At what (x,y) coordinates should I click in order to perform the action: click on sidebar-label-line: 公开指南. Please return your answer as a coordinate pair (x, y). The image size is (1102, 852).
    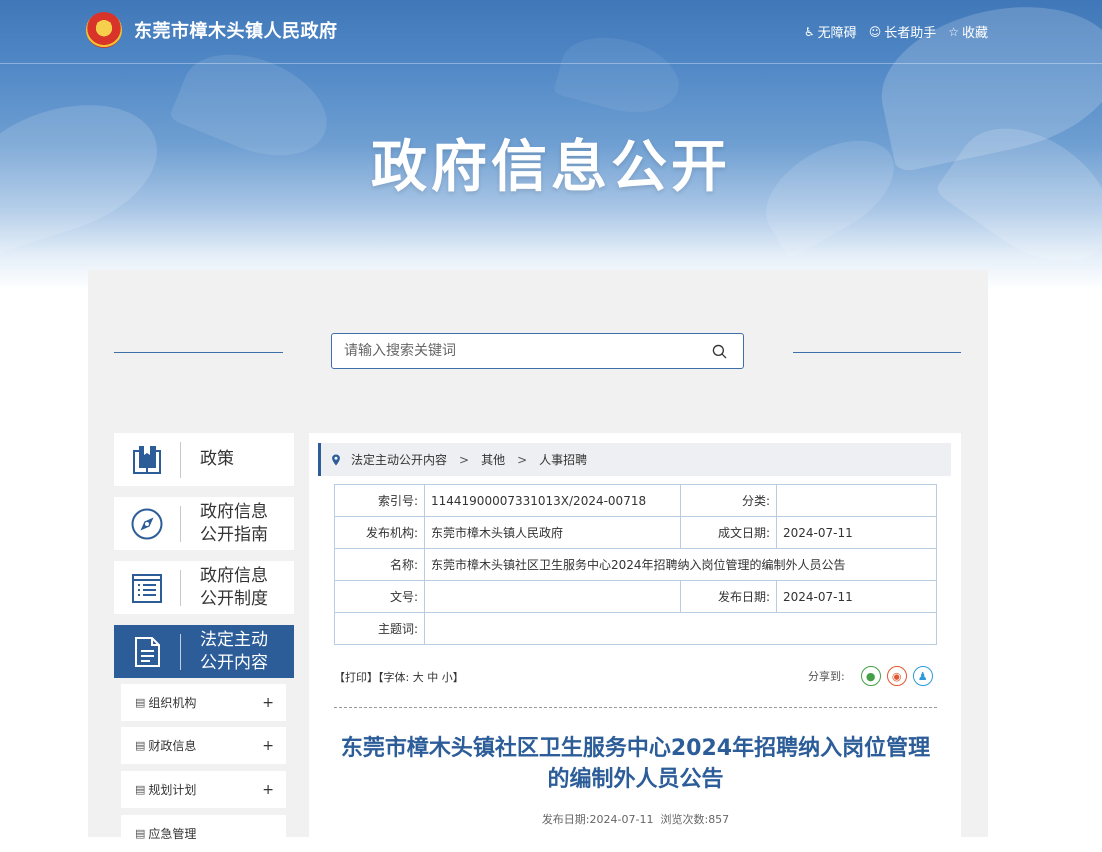
    Looking at the image, I should click on (234, 534).